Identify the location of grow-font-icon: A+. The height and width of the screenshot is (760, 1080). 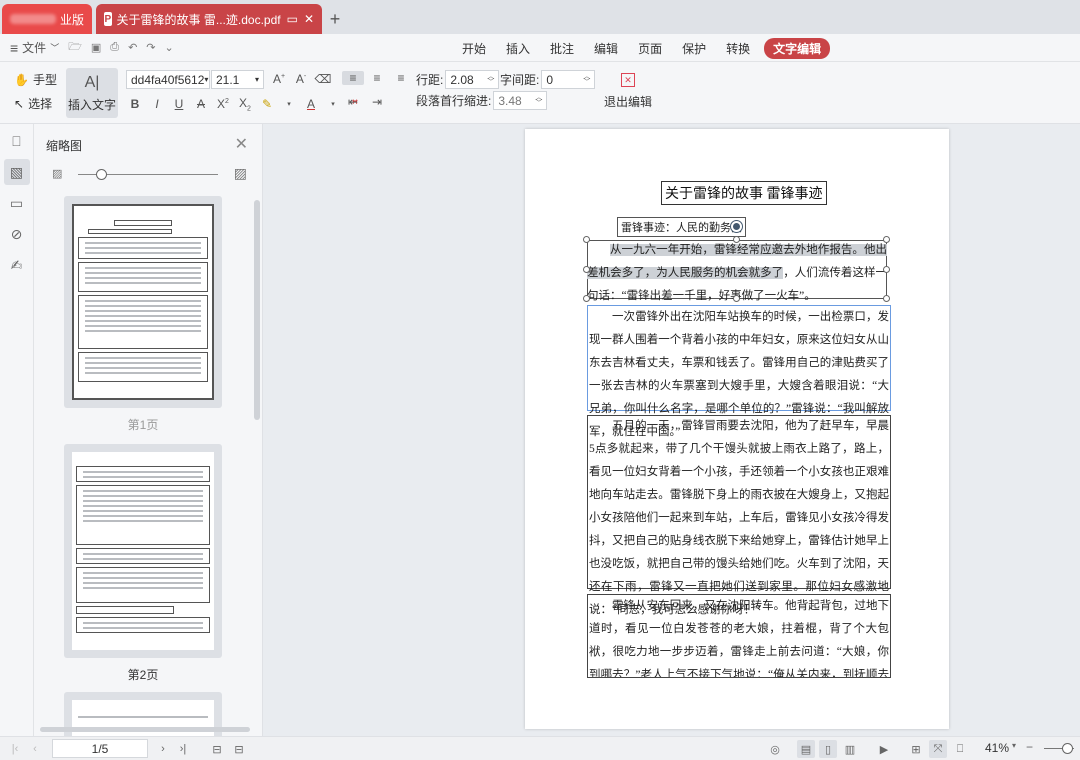
(279, 79).